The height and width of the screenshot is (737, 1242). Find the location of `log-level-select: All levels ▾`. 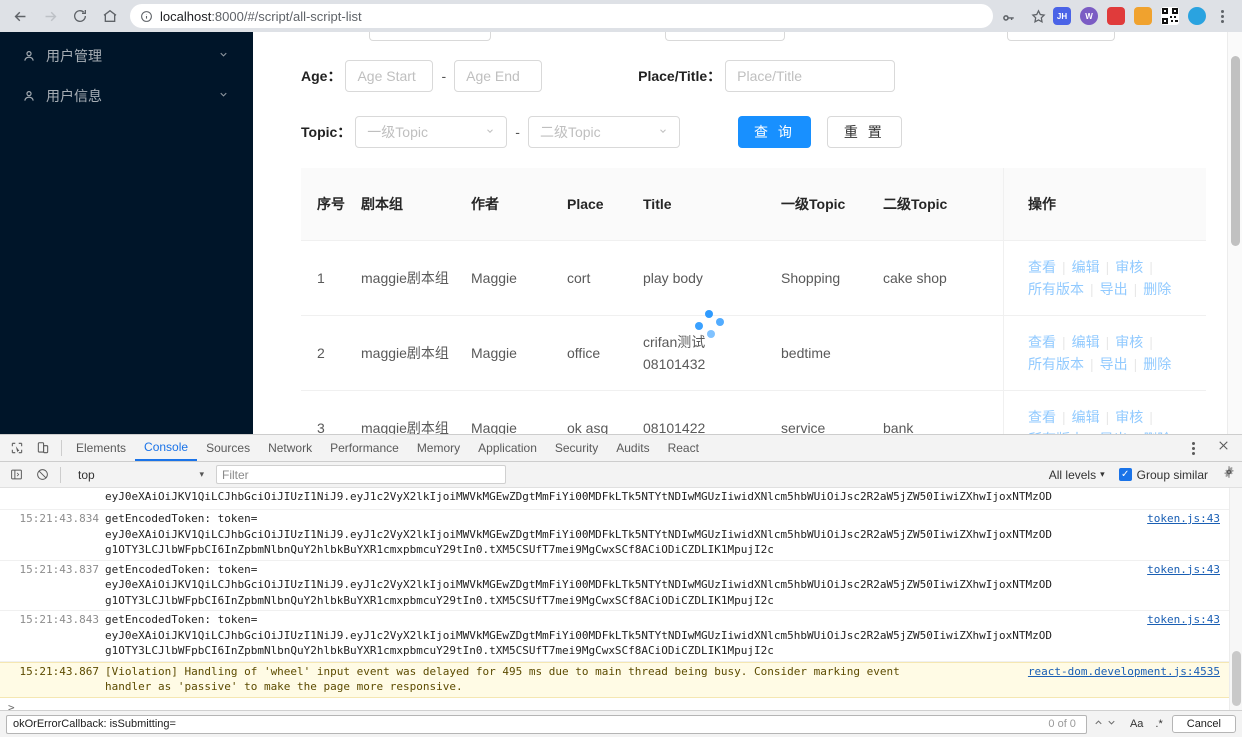

log-level-select: All levels ▾ is located at coordinates (1077, 475).